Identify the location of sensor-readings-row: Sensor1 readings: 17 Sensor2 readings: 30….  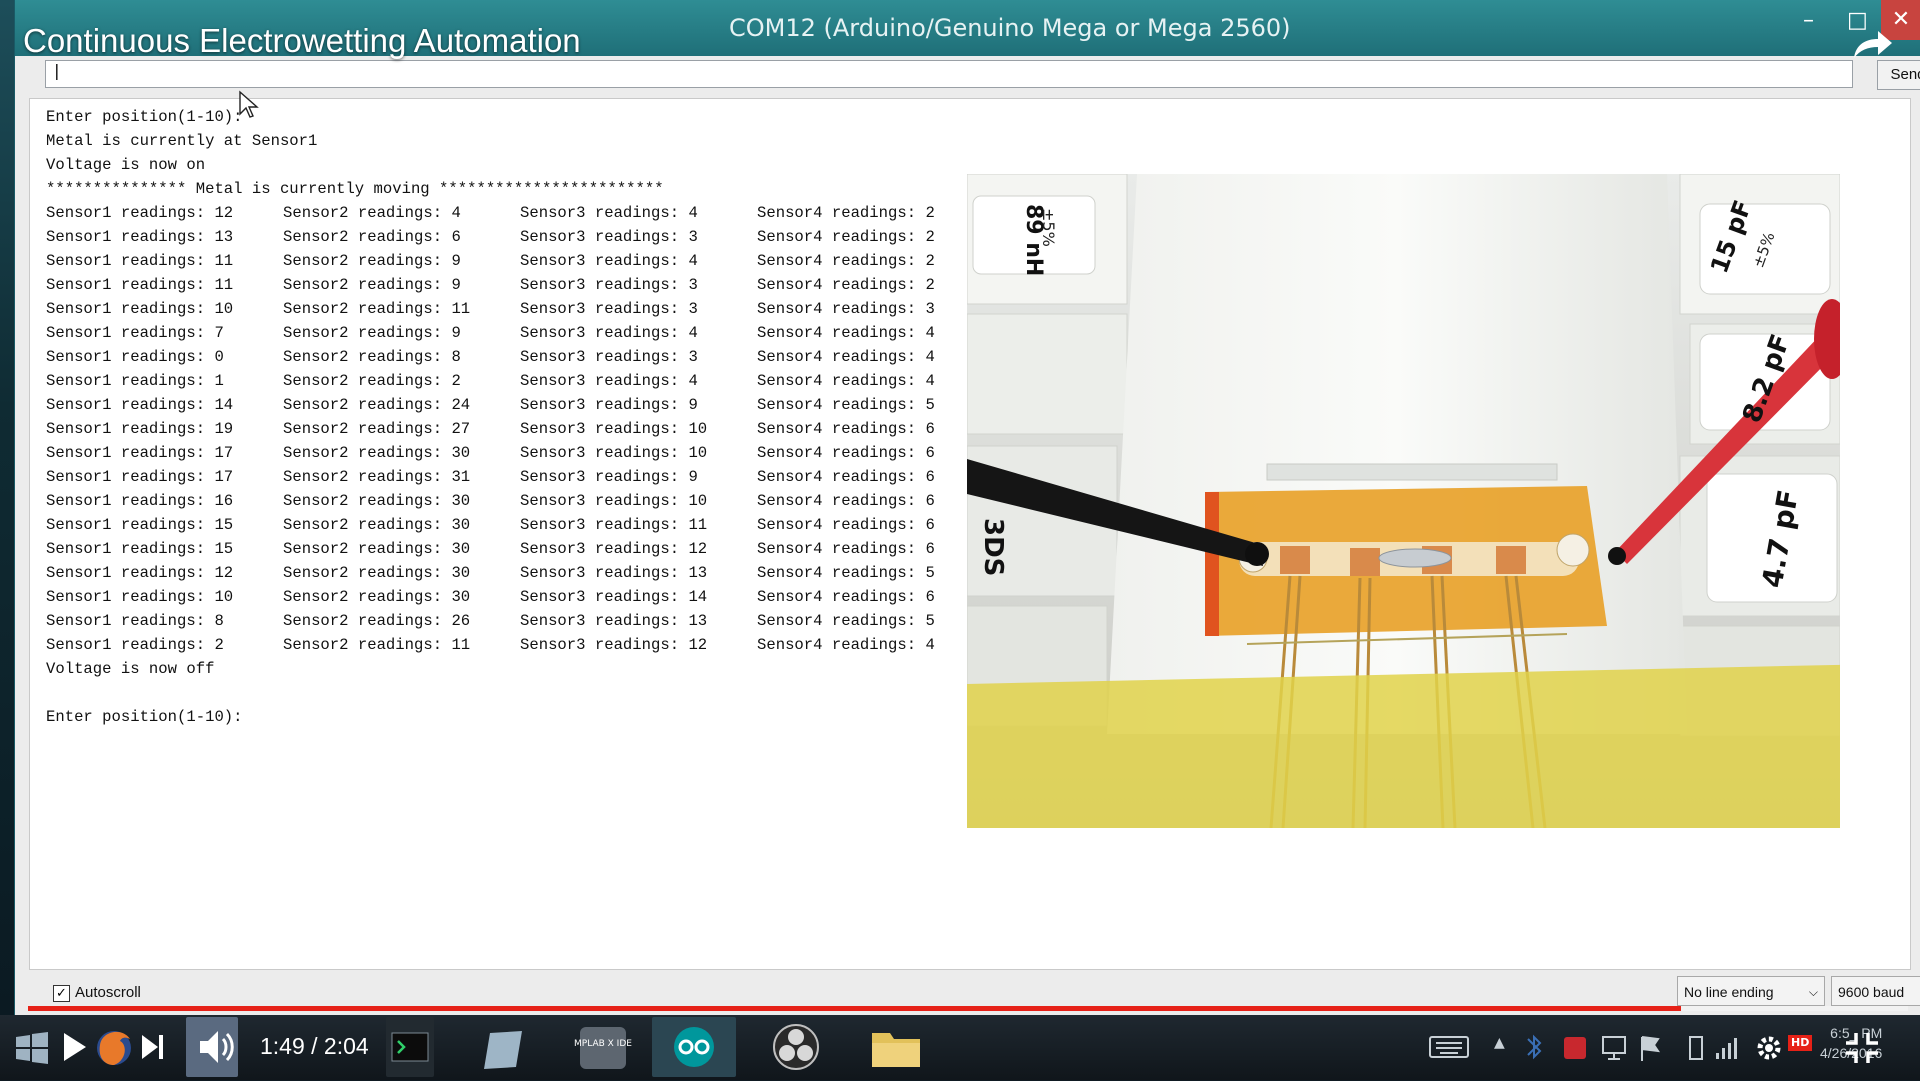
(520, 453).